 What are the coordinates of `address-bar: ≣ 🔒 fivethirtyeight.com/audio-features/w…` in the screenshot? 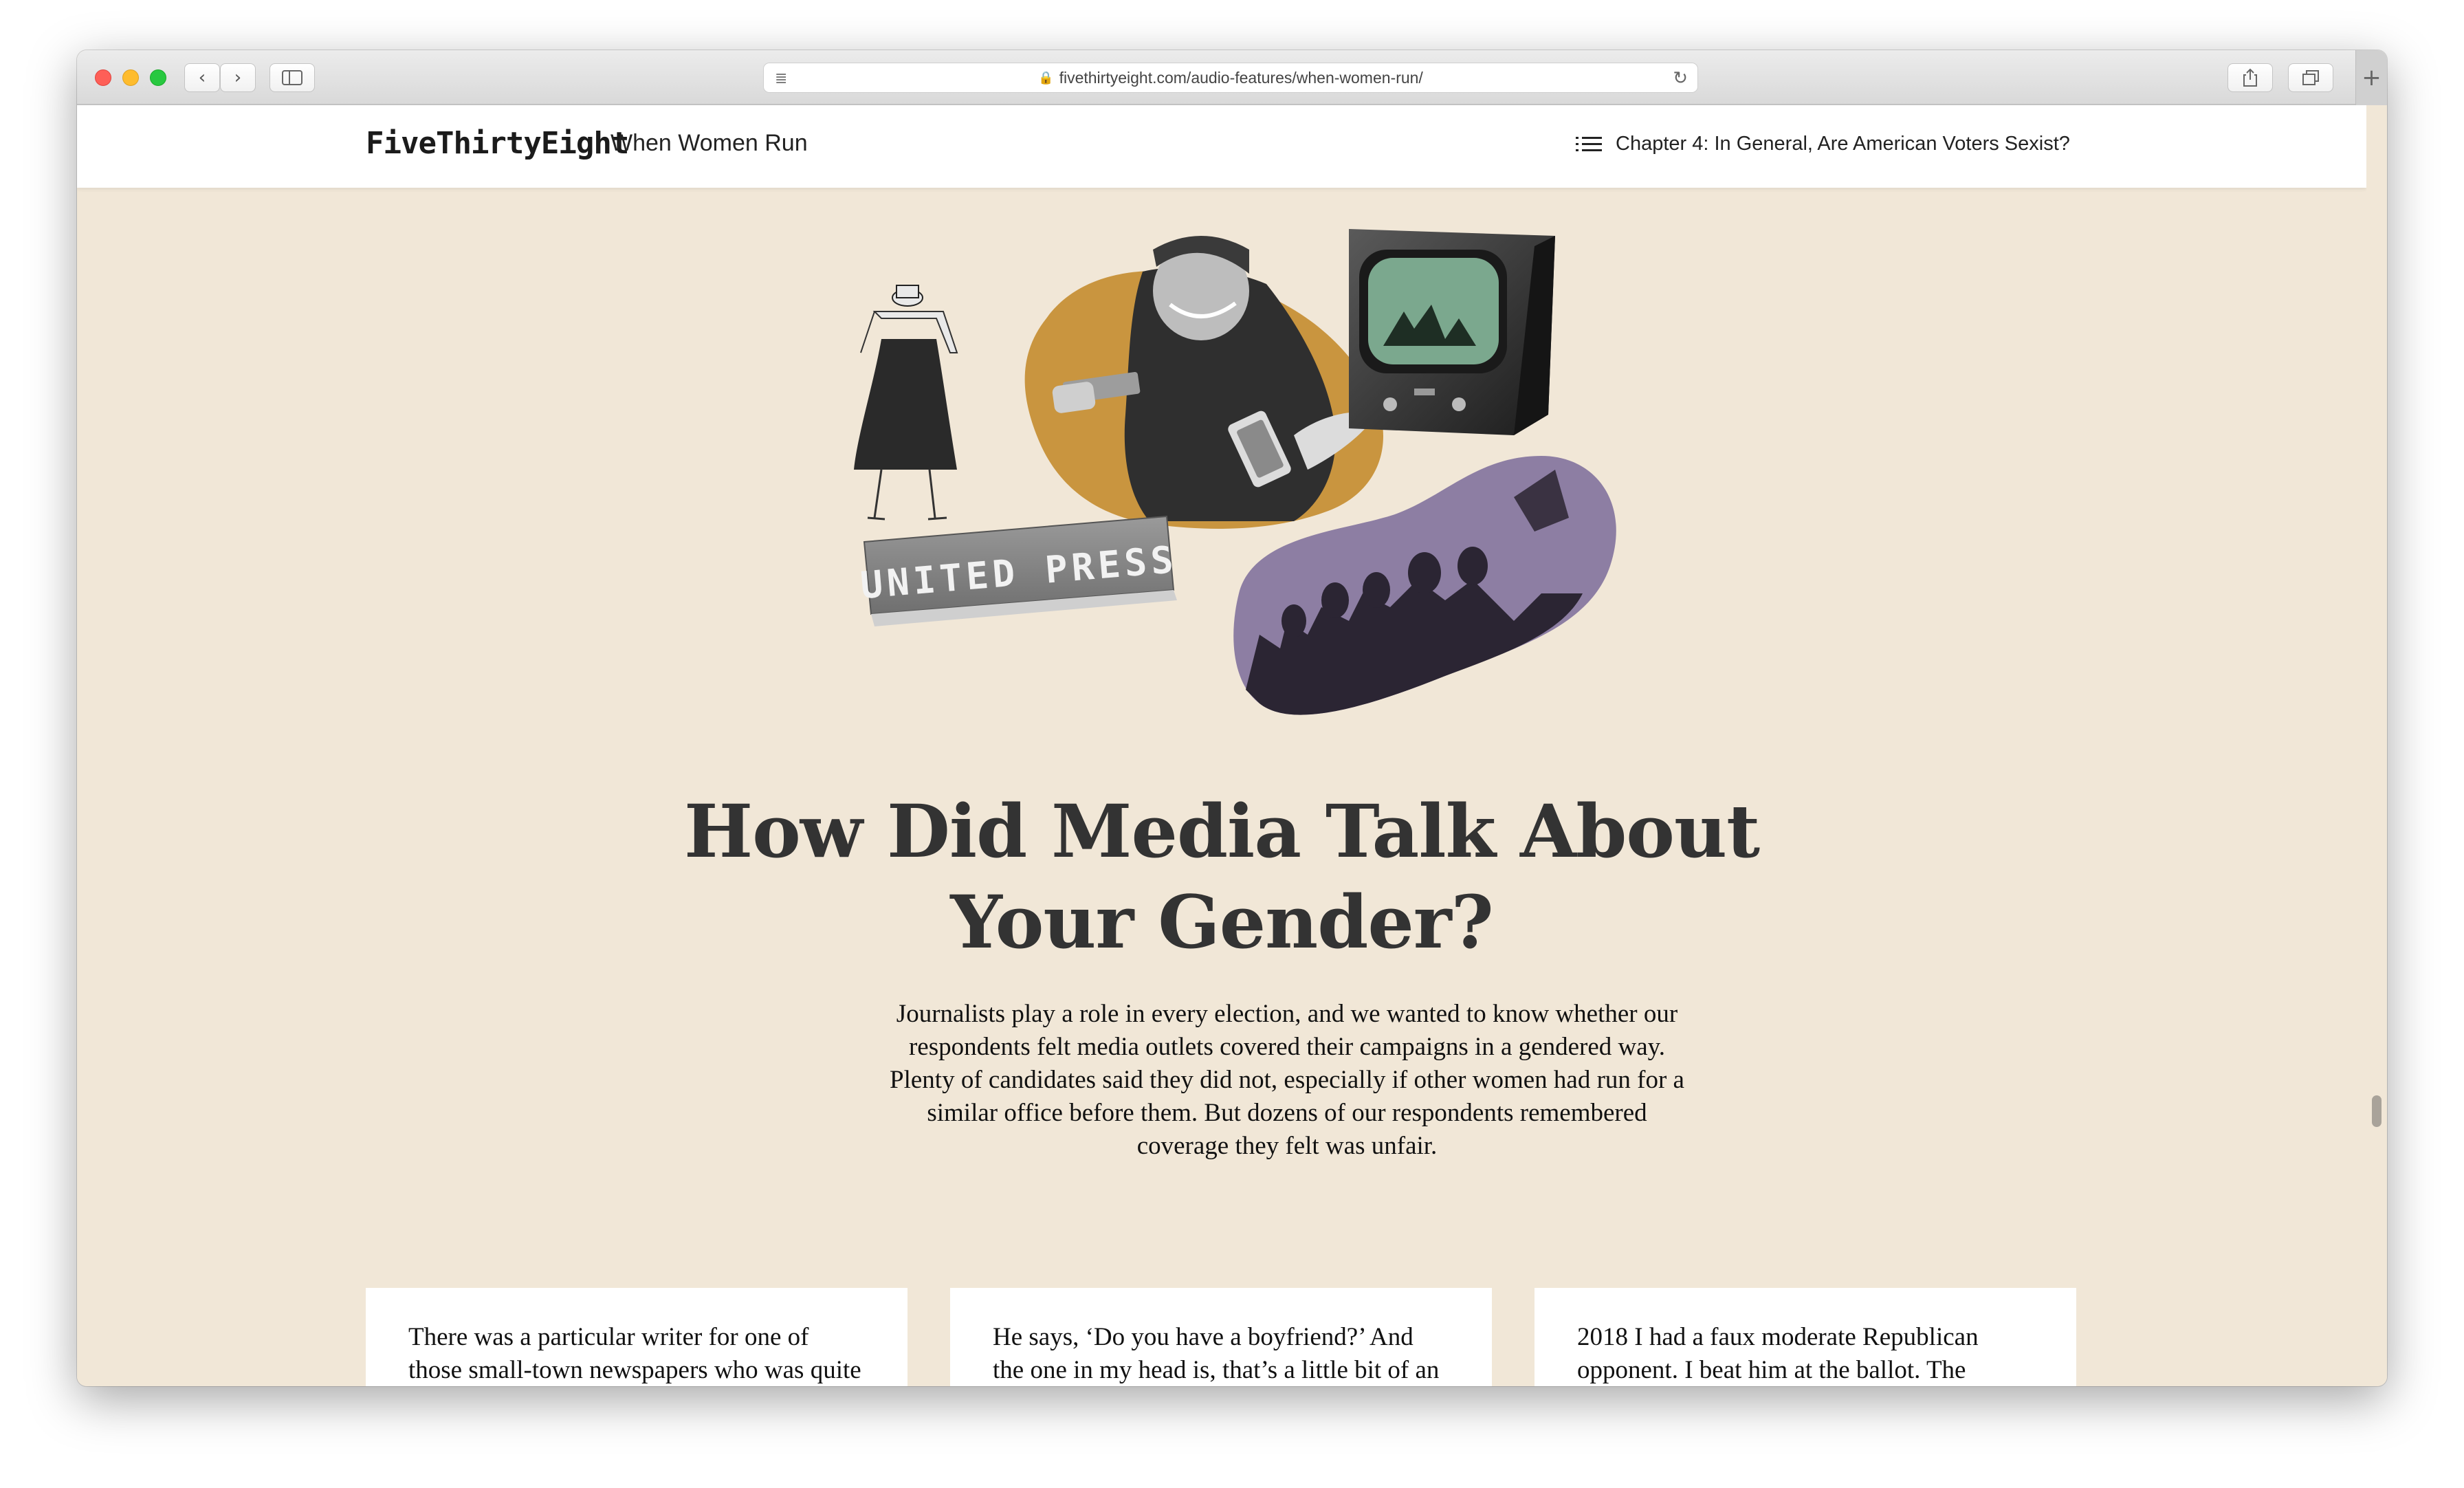 It's located at (1230, 78).